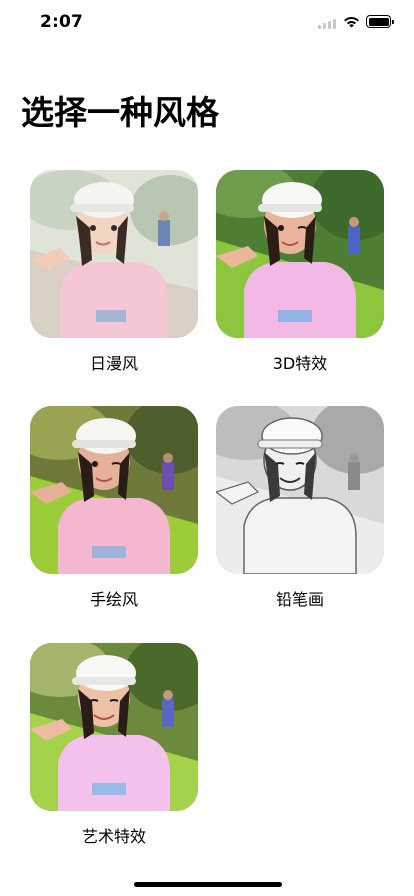 This screenshot has height=896, width=414. Describe the element at coordinates (113, 836) in the screenshot. I see `style-label: 艺术特效` at that location.